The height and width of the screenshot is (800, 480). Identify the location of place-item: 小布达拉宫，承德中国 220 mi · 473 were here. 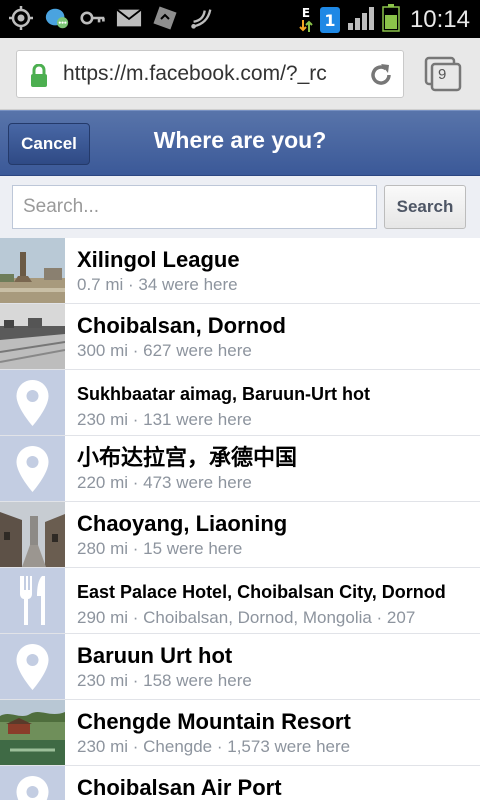
(240, 469).